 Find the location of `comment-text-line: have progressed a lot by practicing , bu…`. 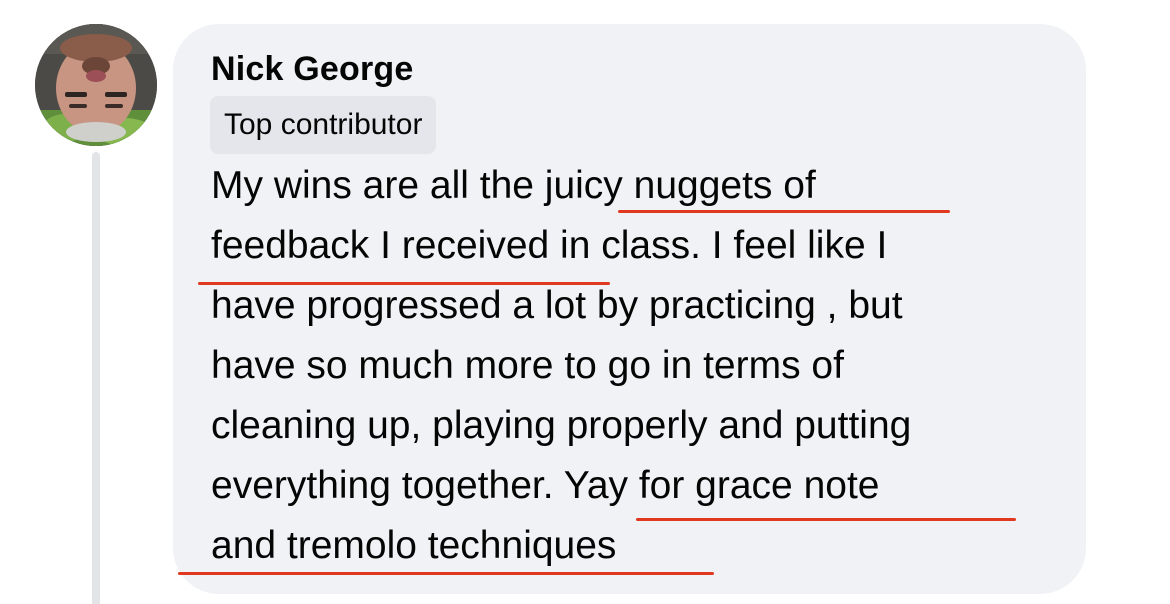

comment-text-line: have progressed a lot by practicing , bu… is located at coordinates (557, 305).